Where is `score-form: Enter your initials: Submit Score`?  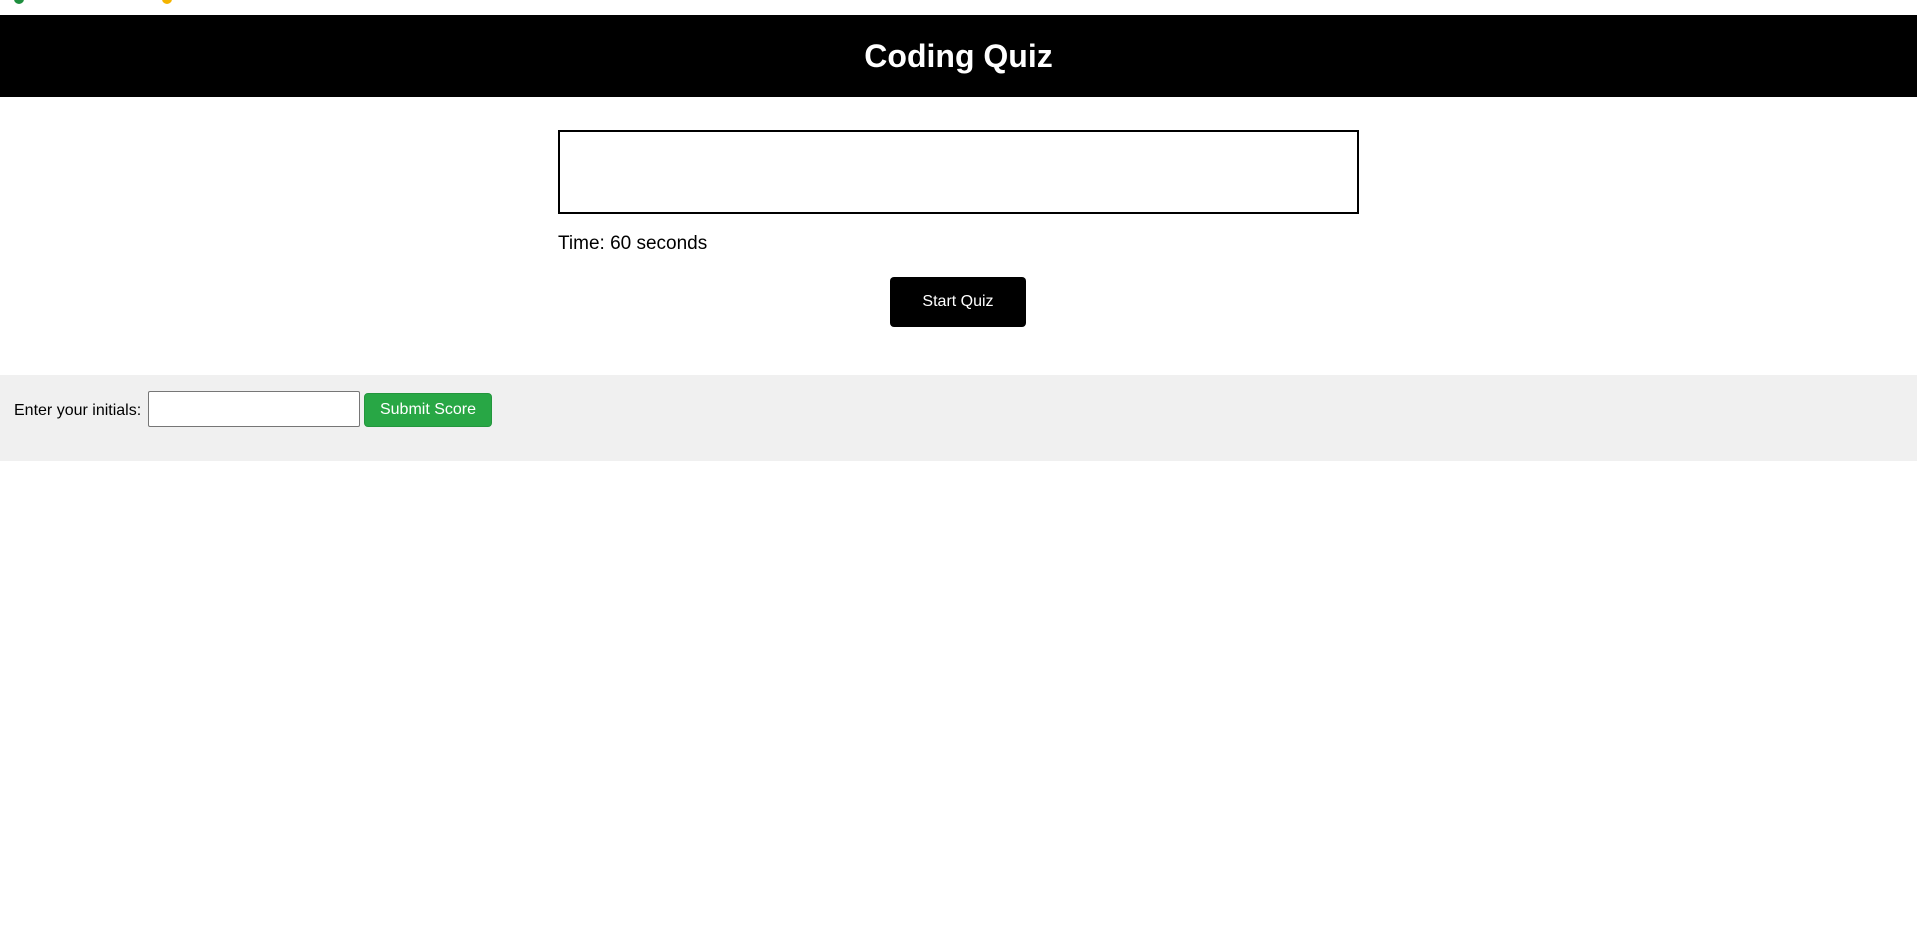 score-form: Enter your initials: Submit Score is located at coordinates (958, 418).